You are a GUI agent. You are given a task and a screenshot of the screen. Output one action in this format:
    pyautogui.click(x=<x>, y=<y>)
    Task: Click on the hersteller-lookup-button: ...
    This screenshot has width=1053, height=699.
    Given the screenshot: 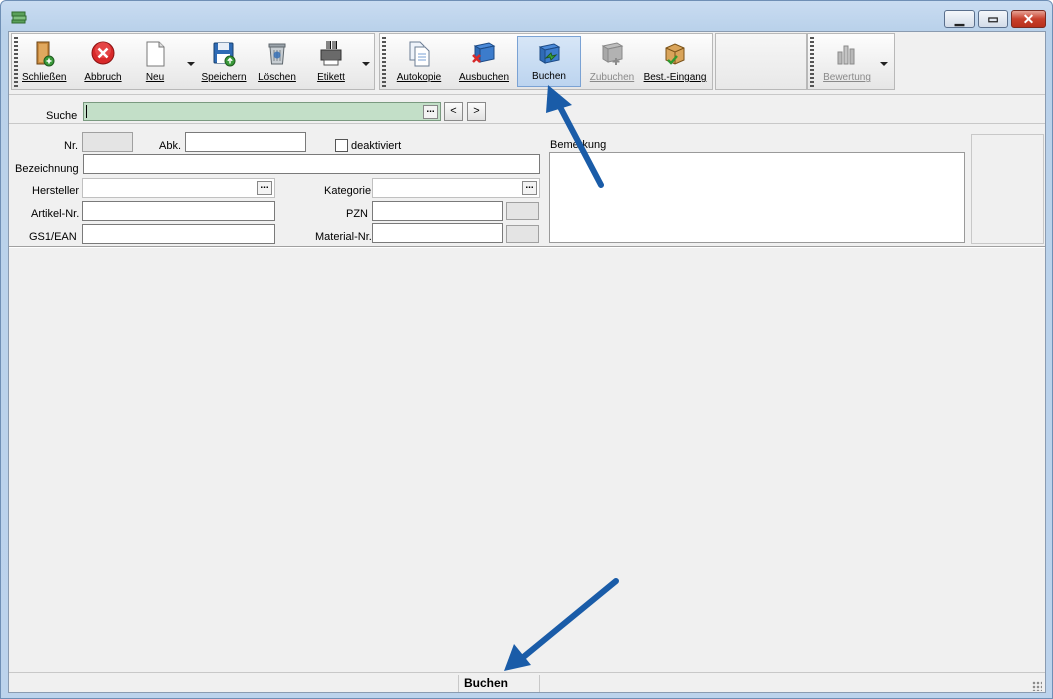 What is the action you would take?
    pyautogui.click(x=264, y=188)
    